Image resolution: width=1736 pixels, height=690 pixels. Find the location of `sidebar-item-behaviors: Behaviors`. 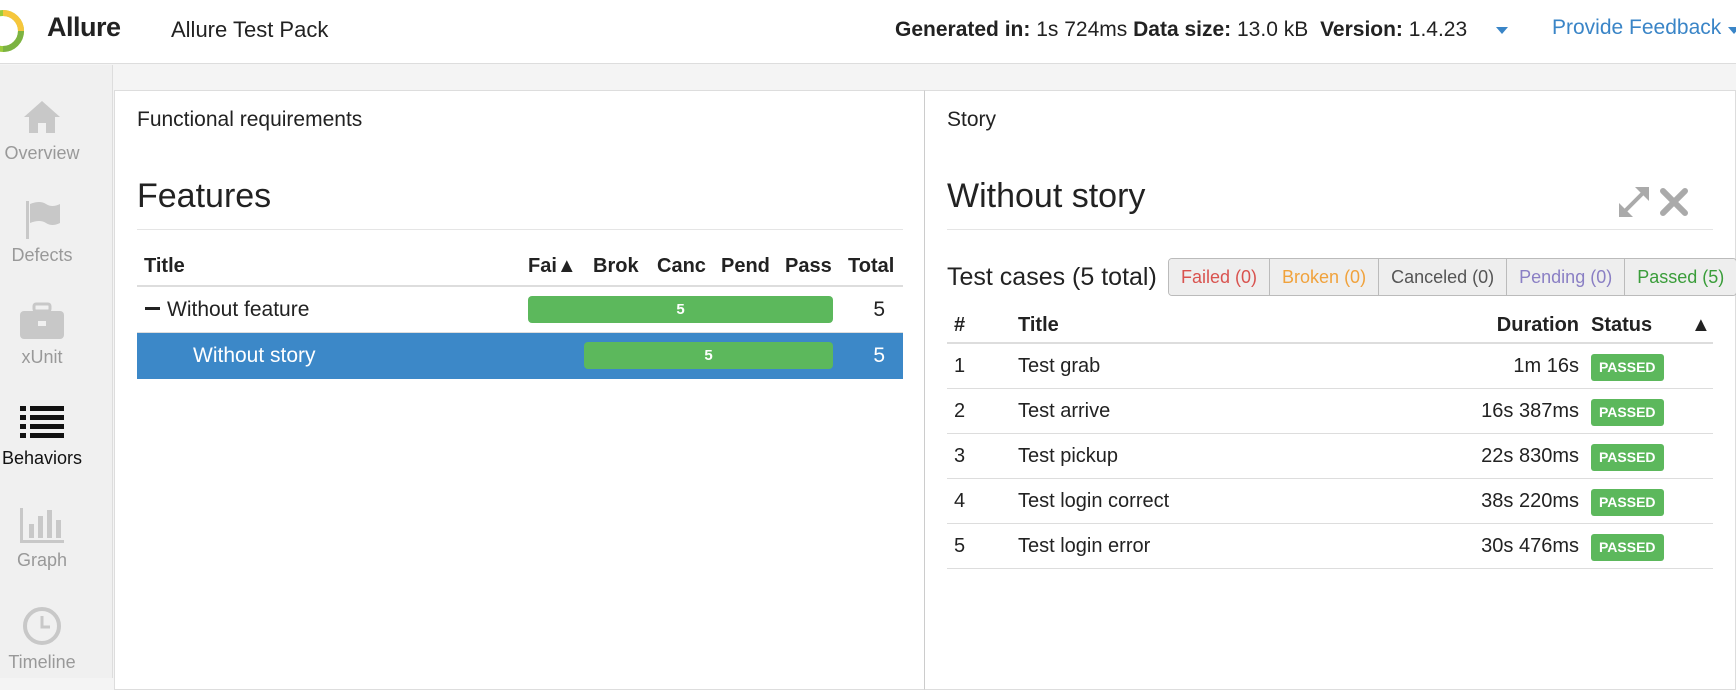

sidebar-item-behaviors: Behaviors is located at coordinates (42, 435).